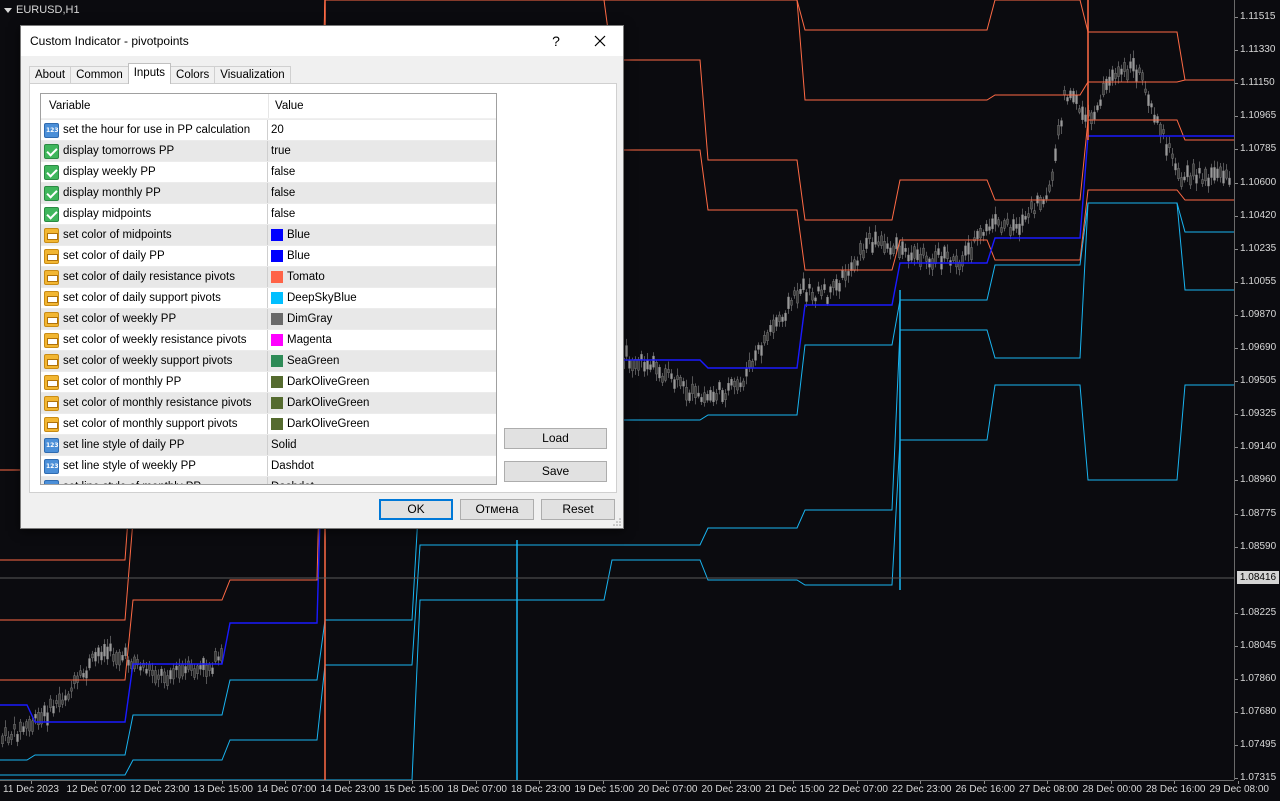 The width and height of the screenshot is (1280, 801). I want to click on tab-colors: Colors, so click(193, 75).